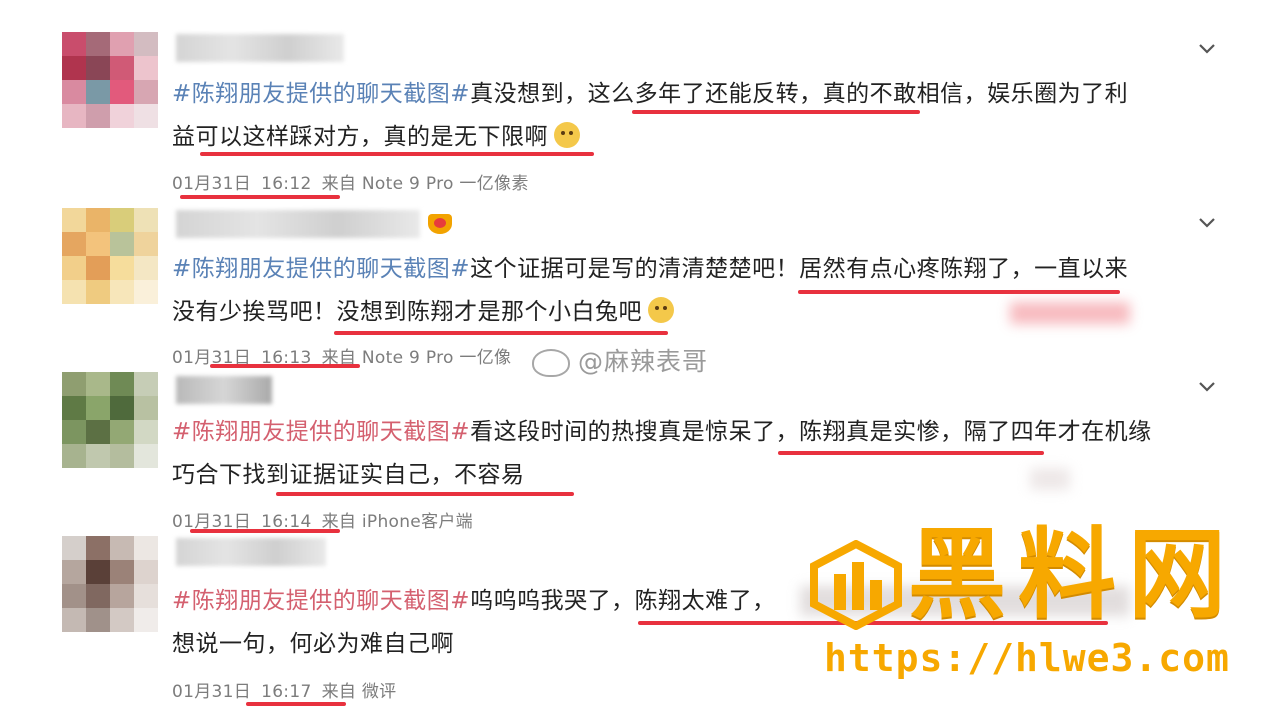  Describe the element at coordinates (856, 585) in the screenshot. I see `site-logo-icon` at that location.